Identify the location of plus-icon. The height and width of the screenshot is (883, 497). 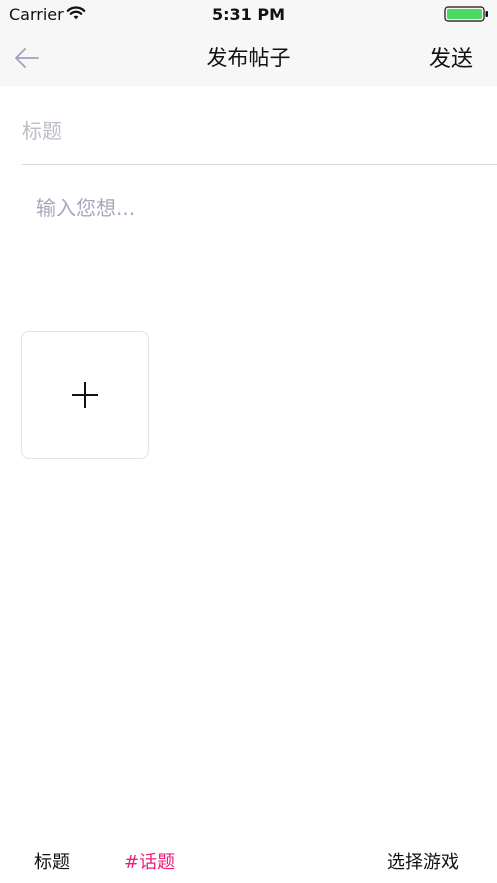
(85, 395).